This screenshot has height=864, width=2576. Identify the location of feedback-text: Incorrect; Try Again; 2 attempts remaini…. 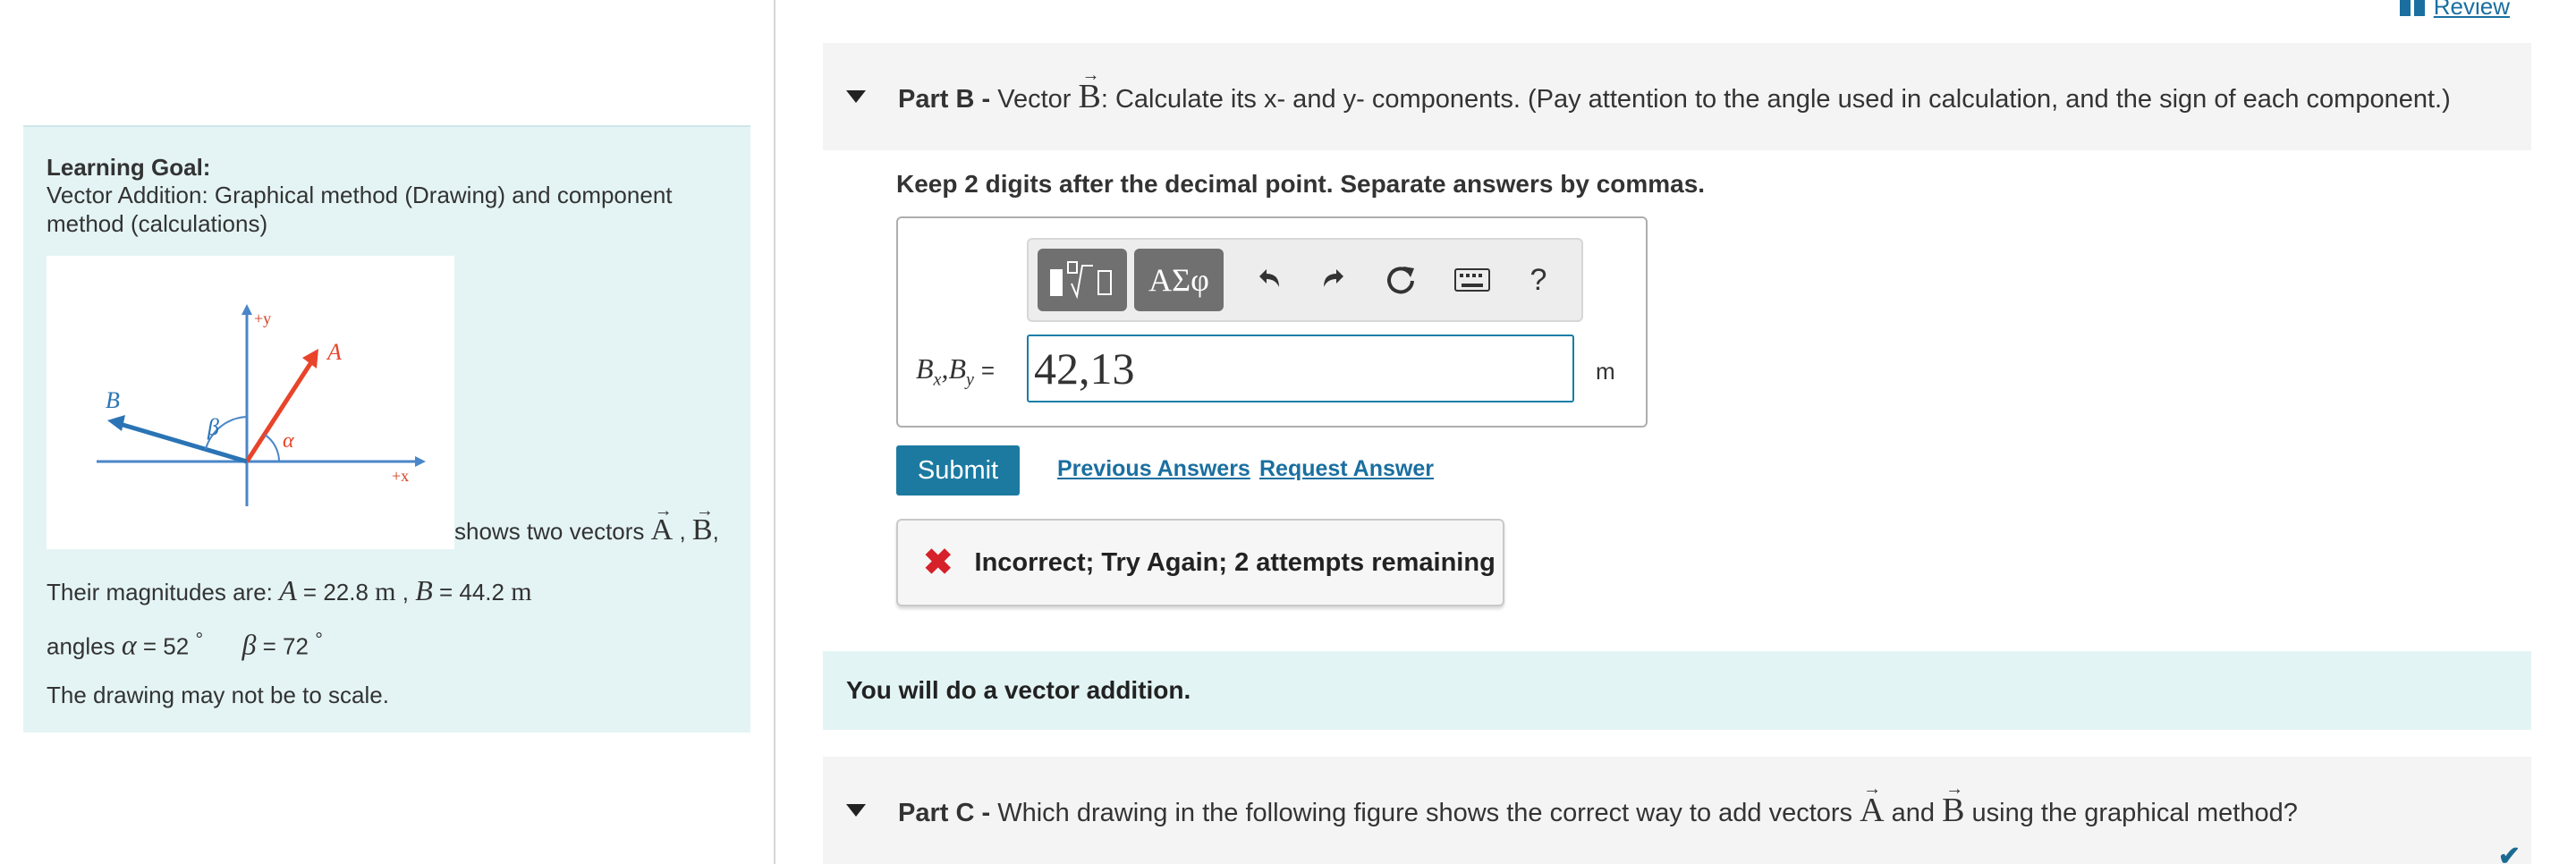
(1235, 562).